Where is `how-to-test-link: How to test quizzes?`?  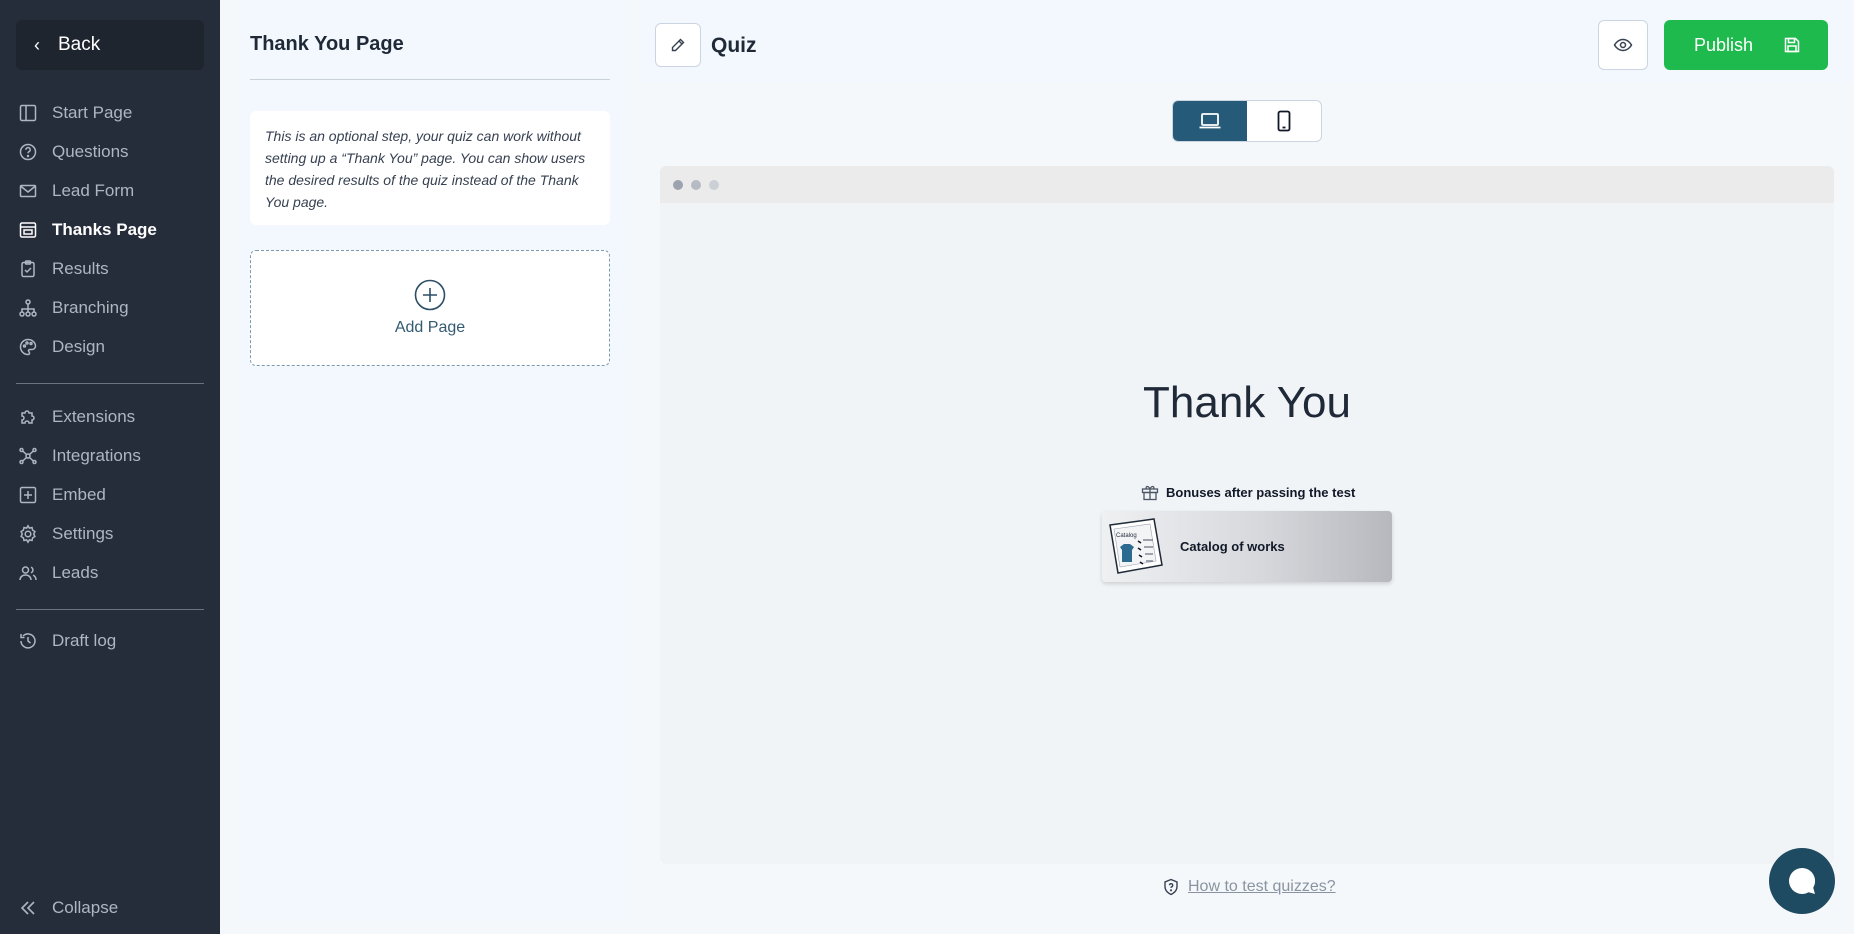 how-to-test-link: How to test quizzes? is located at coordinates (1249, 887).